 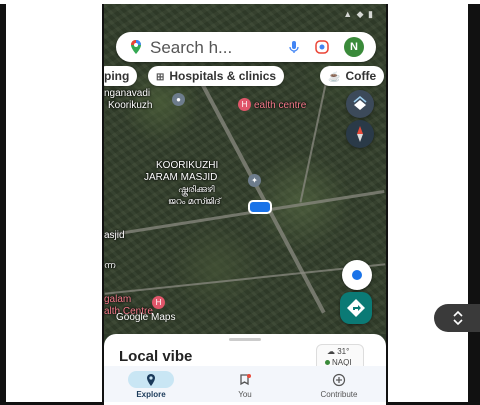 I want to click on category-chips: ping ⊞ Hospitals & clinics ☕ Coffe, so click(x=245, y=77).